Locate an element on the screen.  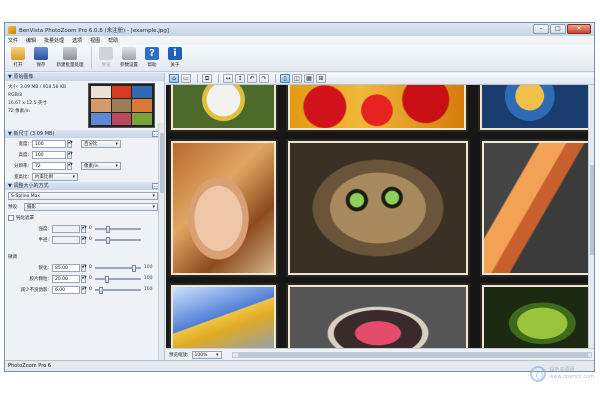
aspect-select: 约束比例 is located at coordinates (55, 176).